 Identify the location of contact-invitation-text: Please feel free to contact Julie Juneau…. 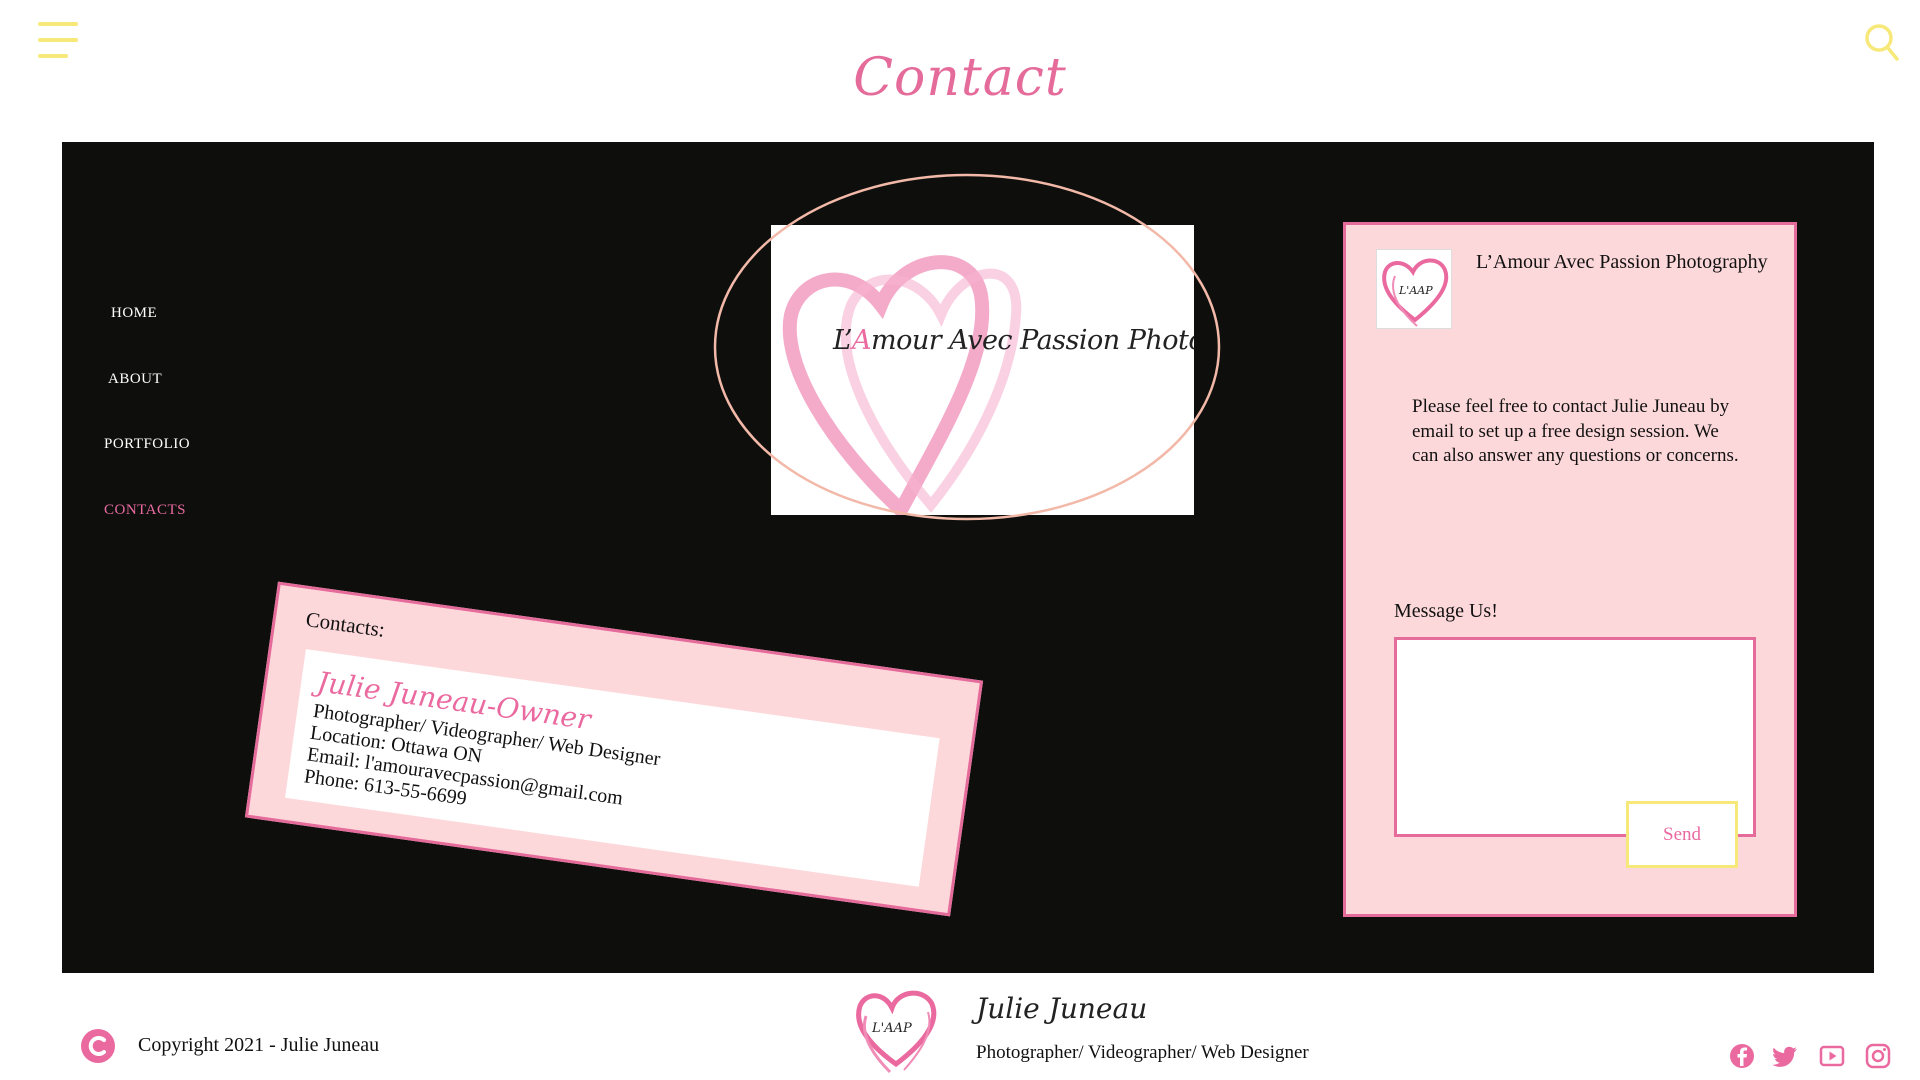
(1575, 431).